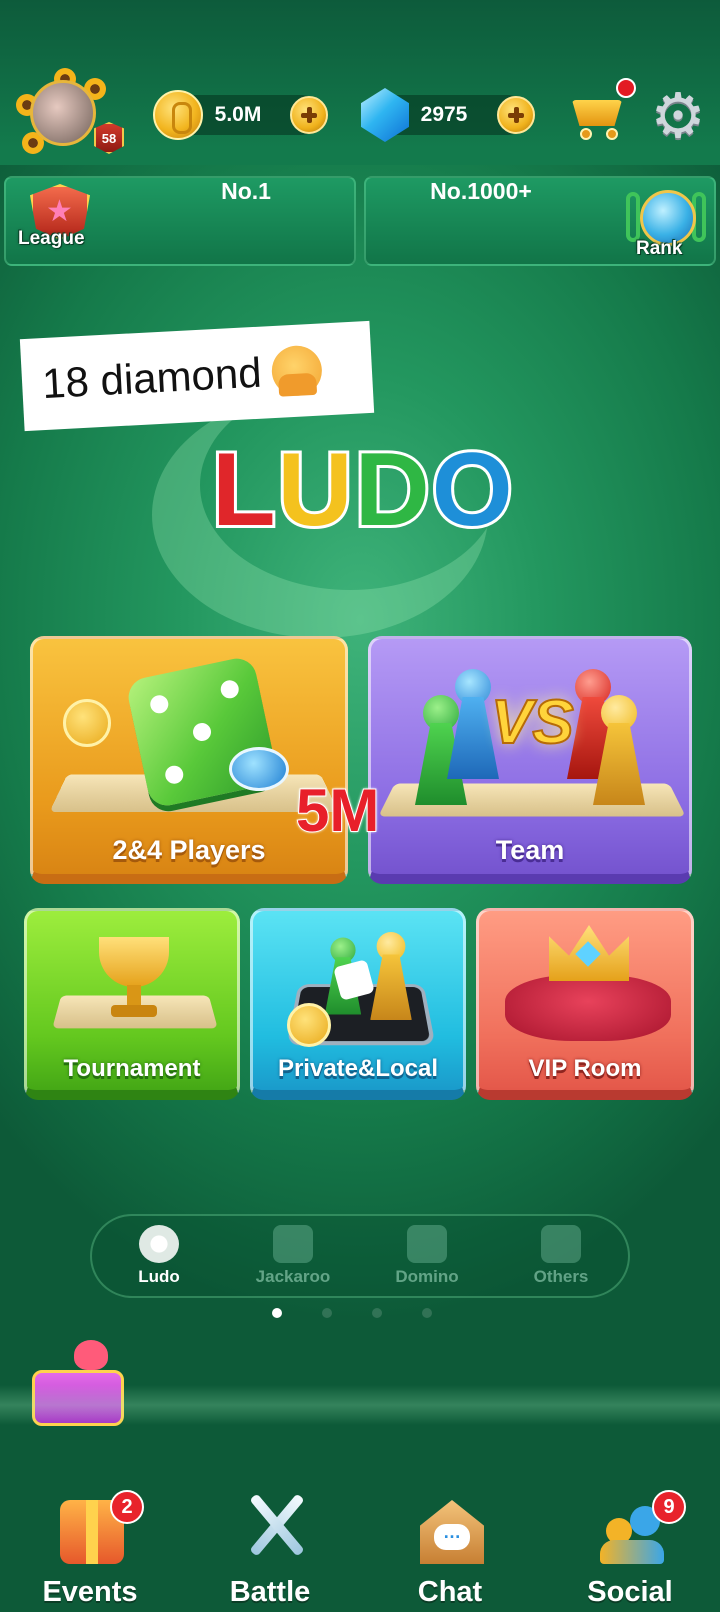  What do you see at coordinates (530, 850) in the screenshot?
I see `mode-label: Team` at bounding box center [530, 850].